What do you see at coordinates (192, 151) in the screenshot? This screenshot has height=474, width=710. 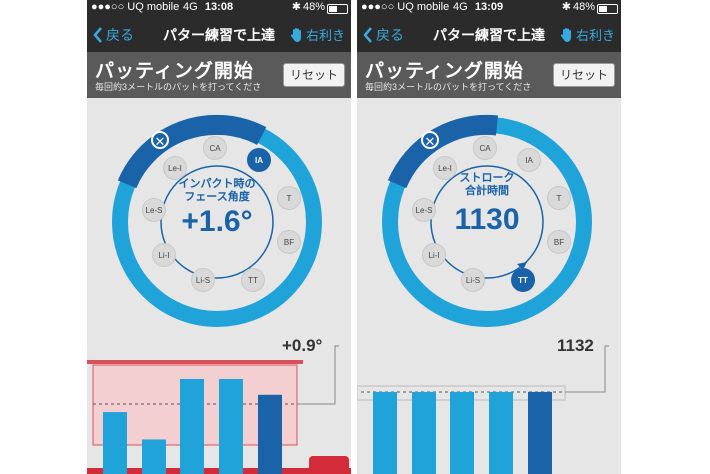 I see `ring-active-arc` at bounding box center [192, 151].